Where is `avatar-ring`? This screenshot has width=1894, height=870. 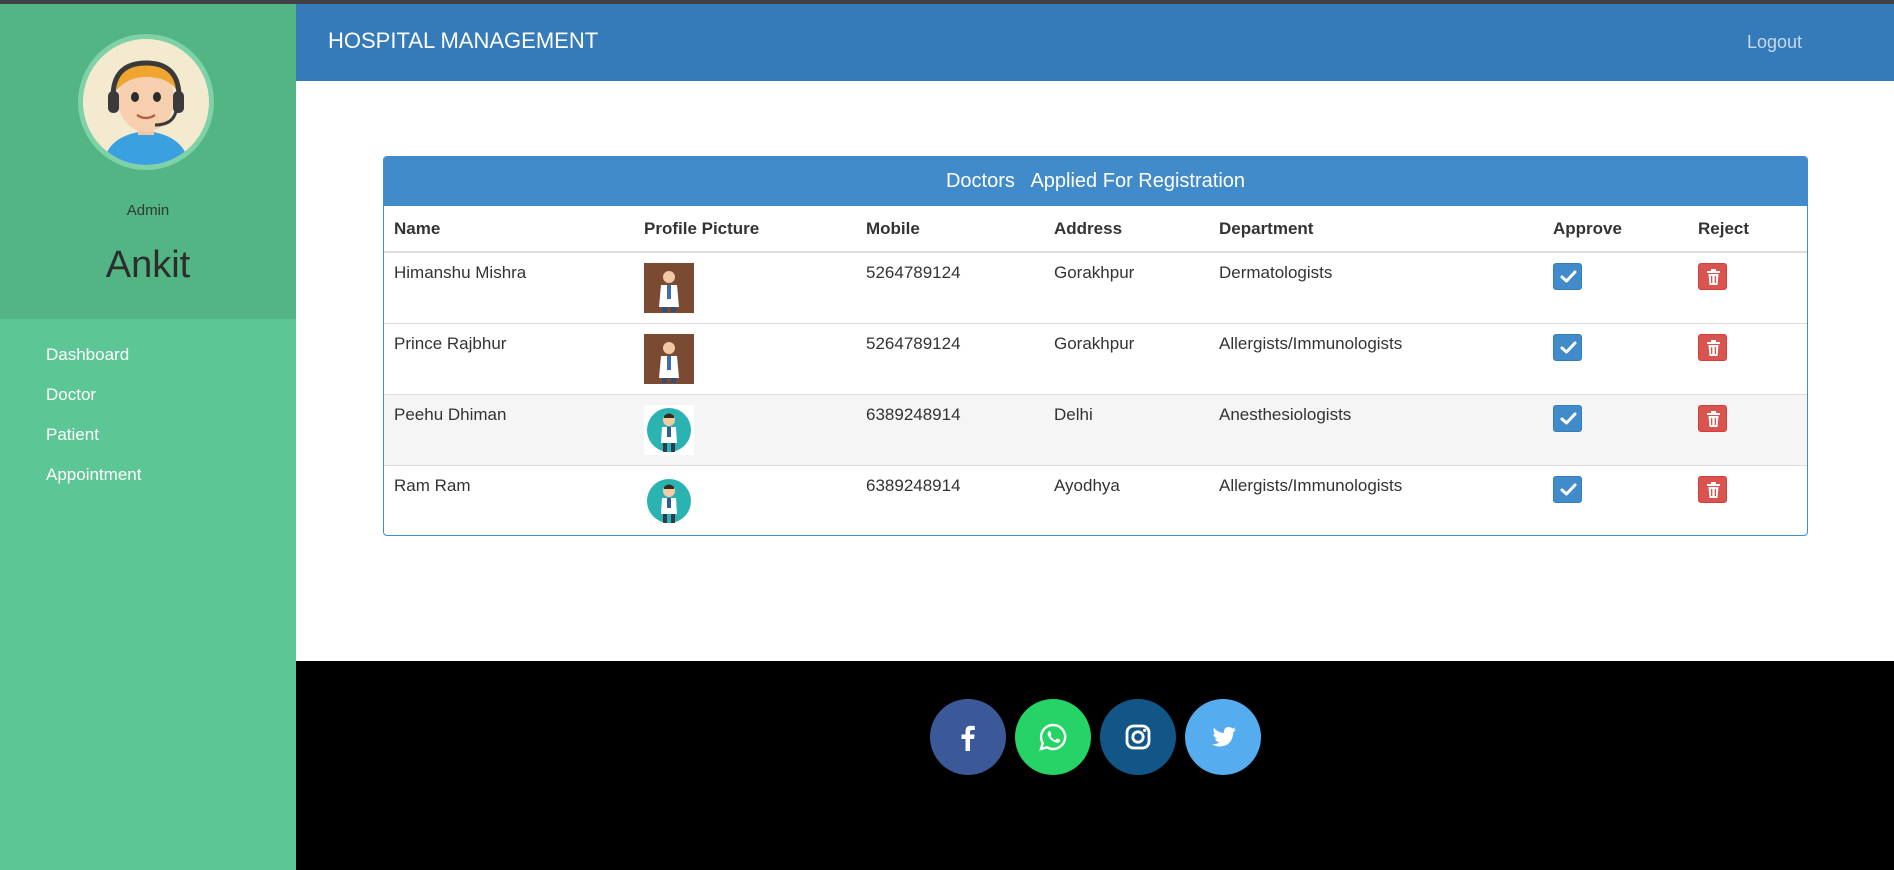
avatar-ring is located at coordinates (146, 102).